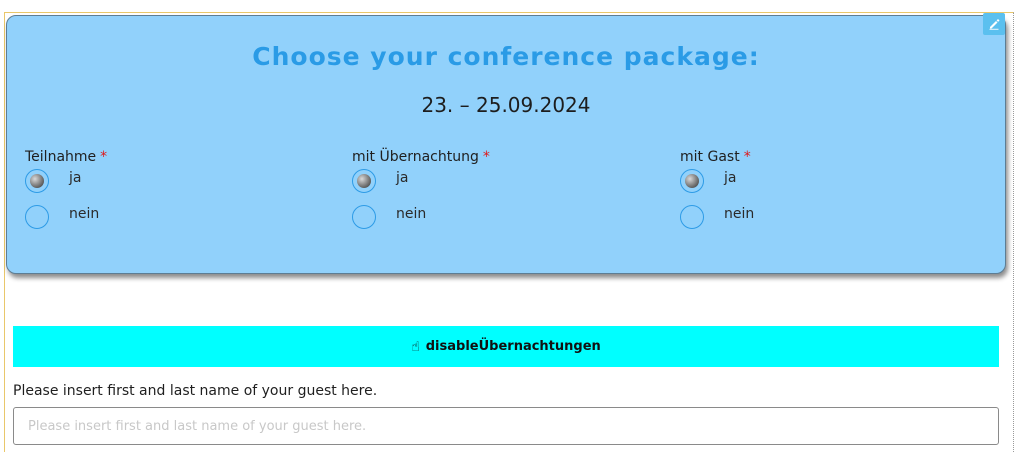  What do you see at coordinates (415, 346) in the screenshot?
I see `pointing-hand-icon: ☝` at bounding box center [415, 346].